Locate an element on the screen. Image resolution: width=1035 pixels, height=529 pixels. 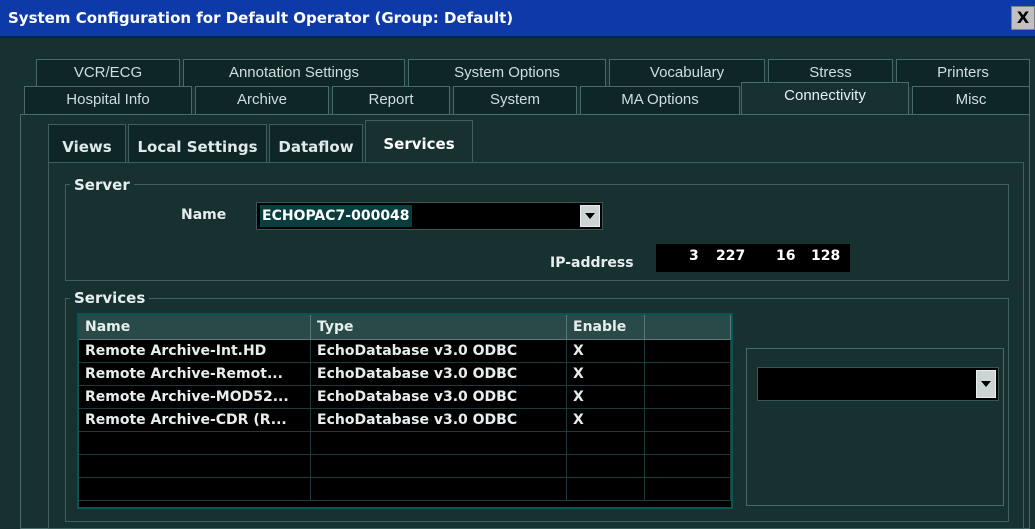
server-name-combo: ECHOPAC7-000048 is located at coordinates (429, 216).